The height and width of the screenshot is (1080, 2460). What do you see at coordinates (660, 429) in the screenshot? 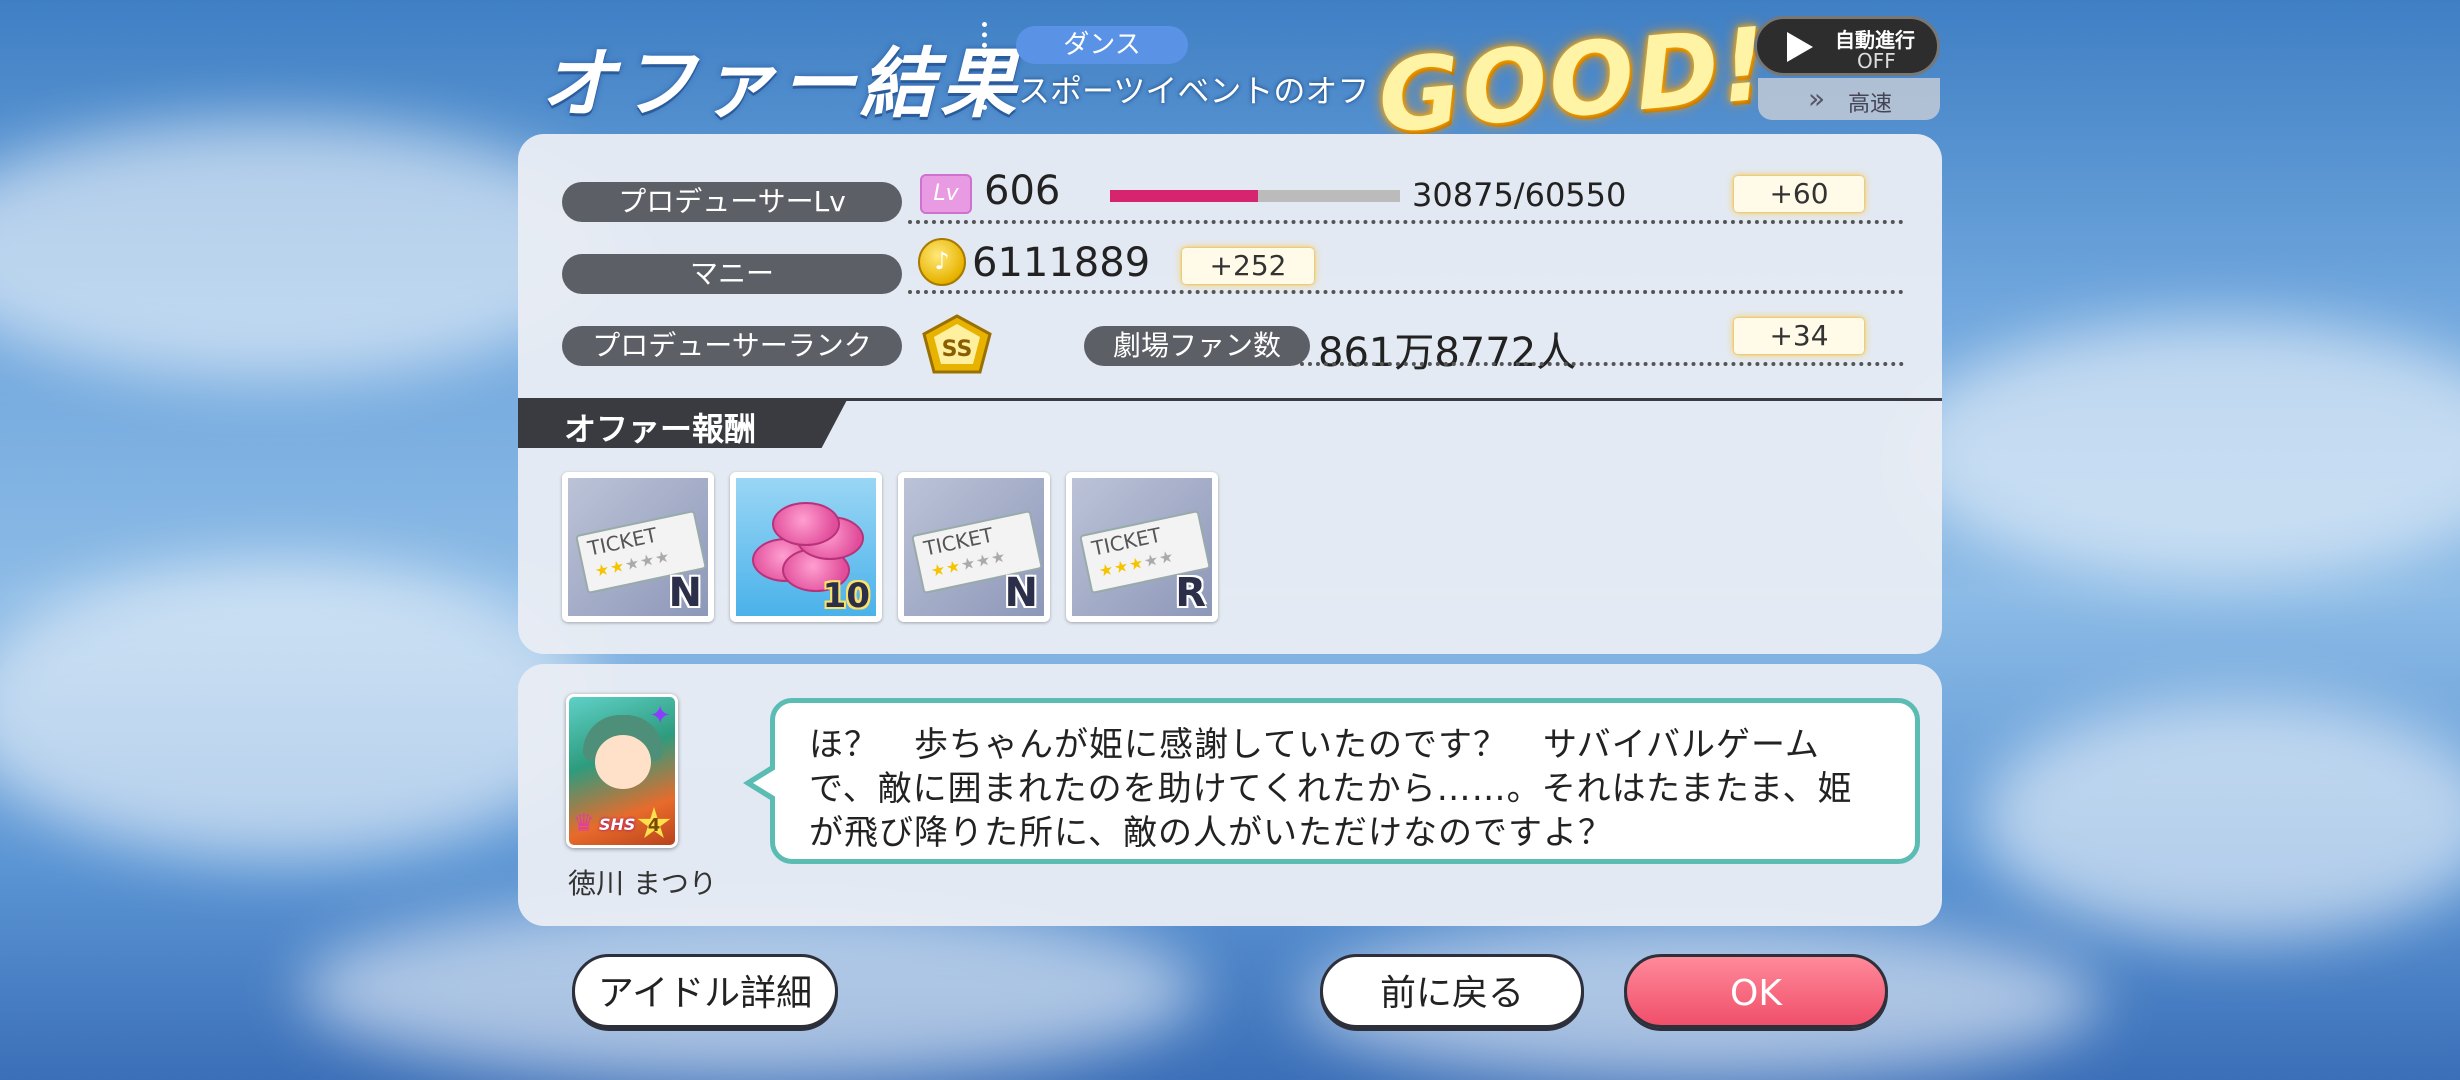
I see `rewards-heading: オファー報酬` at bounding box center [660, 429].